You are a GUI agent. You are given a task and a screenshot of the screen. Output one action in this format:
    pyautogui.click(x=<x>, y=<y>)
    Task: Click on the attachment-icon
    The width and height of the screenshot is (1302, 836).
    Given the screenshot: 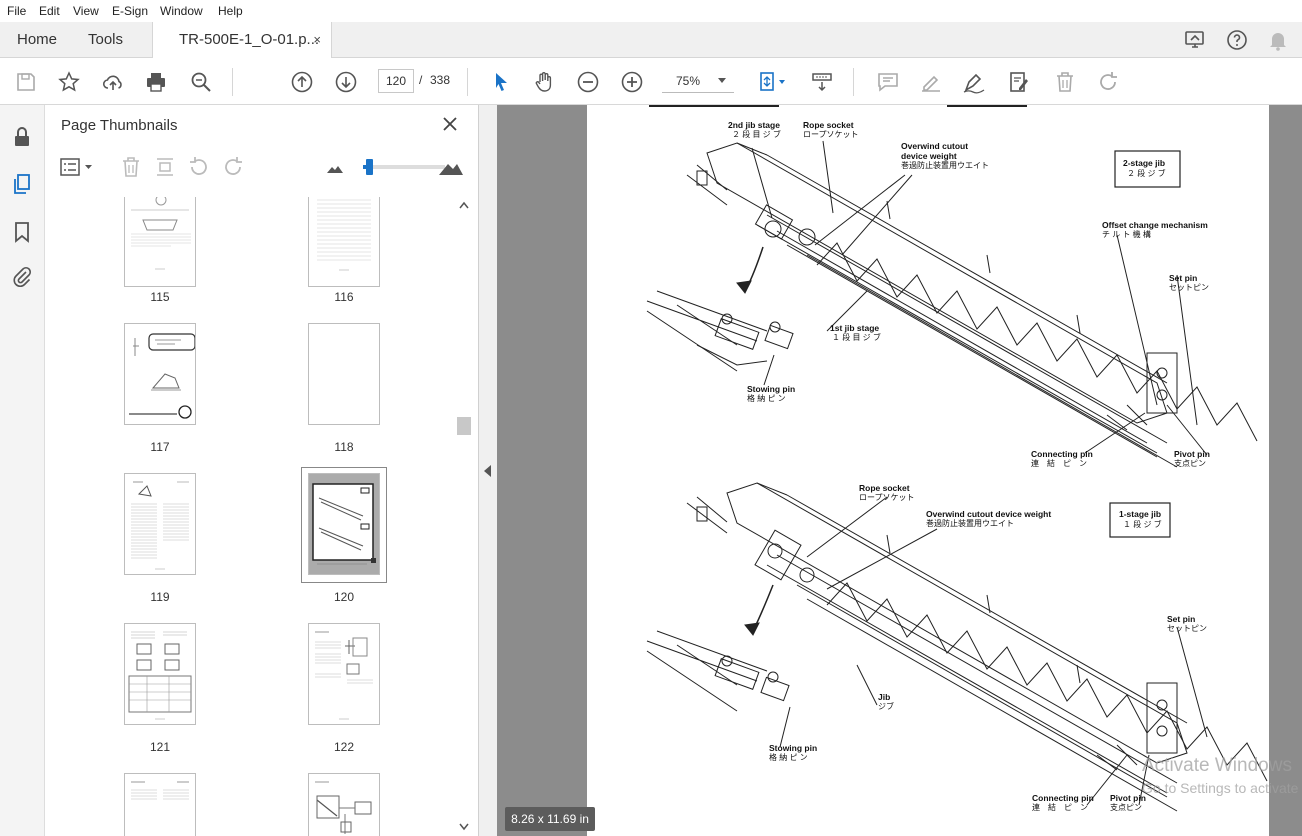 What is the action you would take?
    pyautogui.click(x=22, y=277)
    